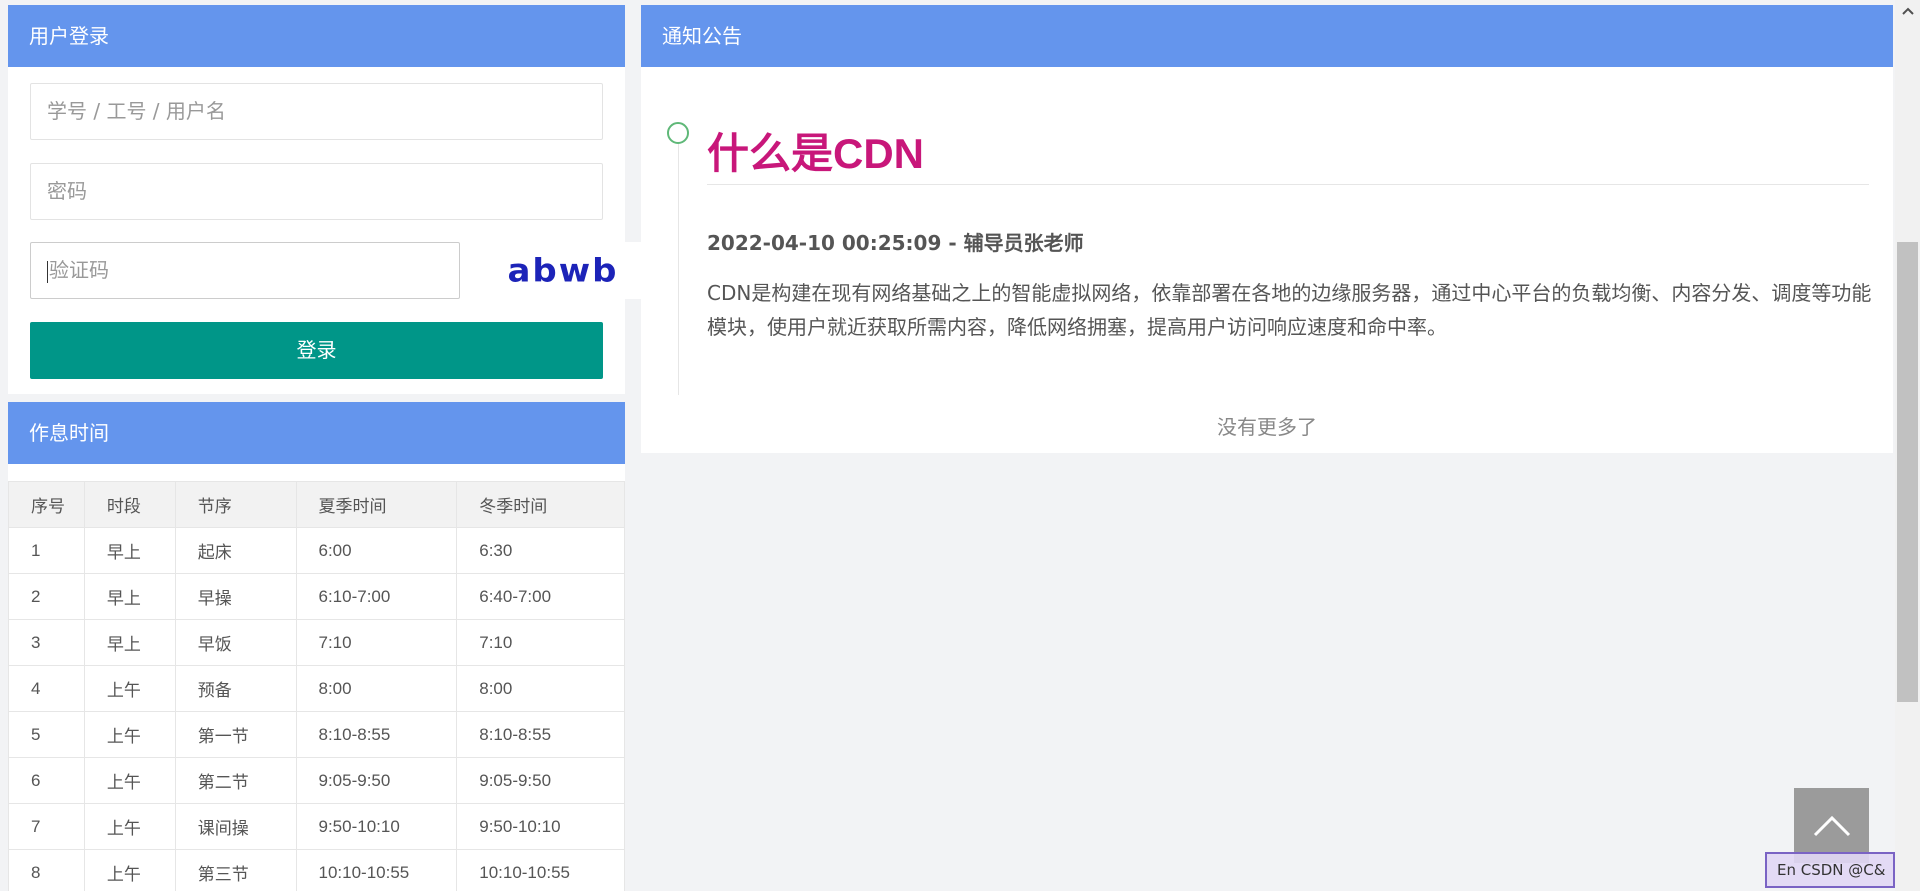 This screenshot has width=1920, height=891. Describe the element at coordinates (316, 111) in the screenshot. I see `username-input: 学号 / 工号 / 用户名` at that location.